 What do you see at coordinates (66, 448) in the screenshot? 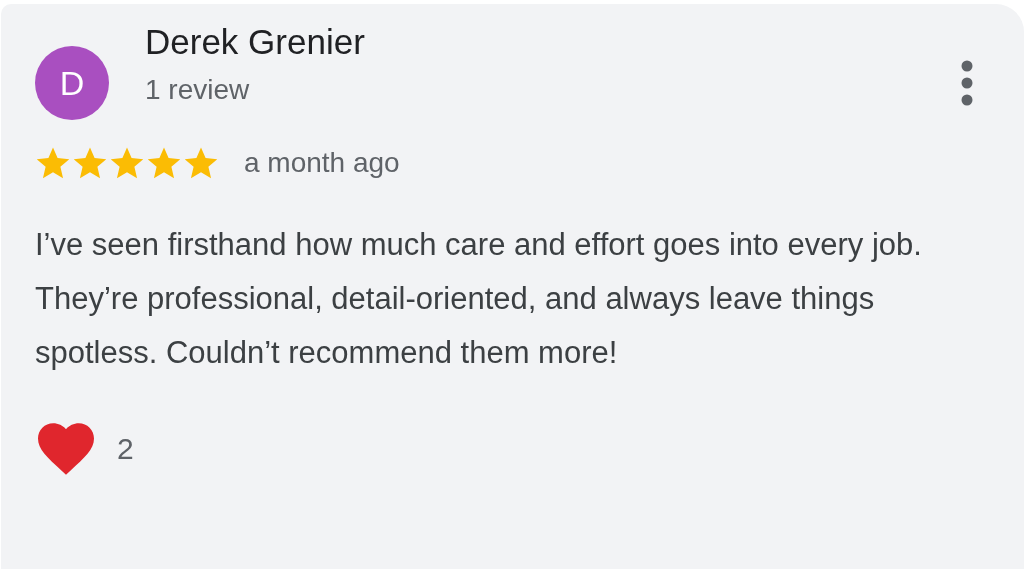
I see `heart-icon` at bounding box center [66, 448].